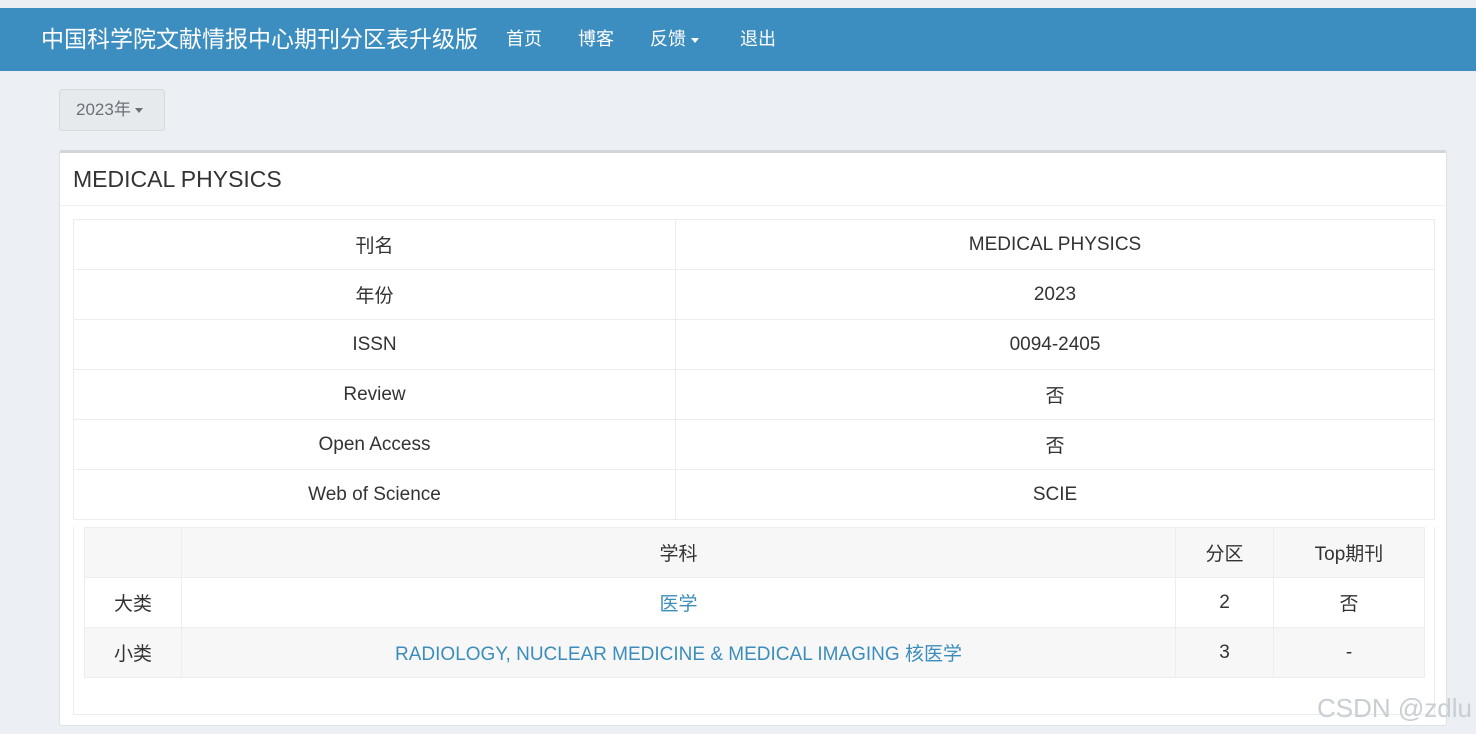 This screenshot has height=734, width=1476. Describe the element at coordinates (374, 344) in the screenshot. I see `info-key: ISSN` at that location.